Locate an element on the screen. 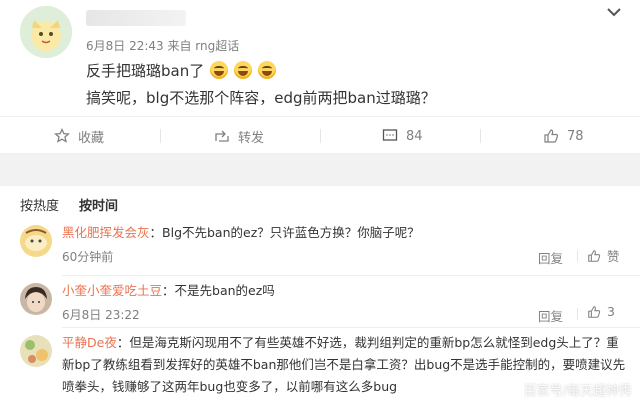  comment-text: ：Blg不先ban的ez？只许蓝色方换？你脑子呢？ is located at coordinates (284, 232).